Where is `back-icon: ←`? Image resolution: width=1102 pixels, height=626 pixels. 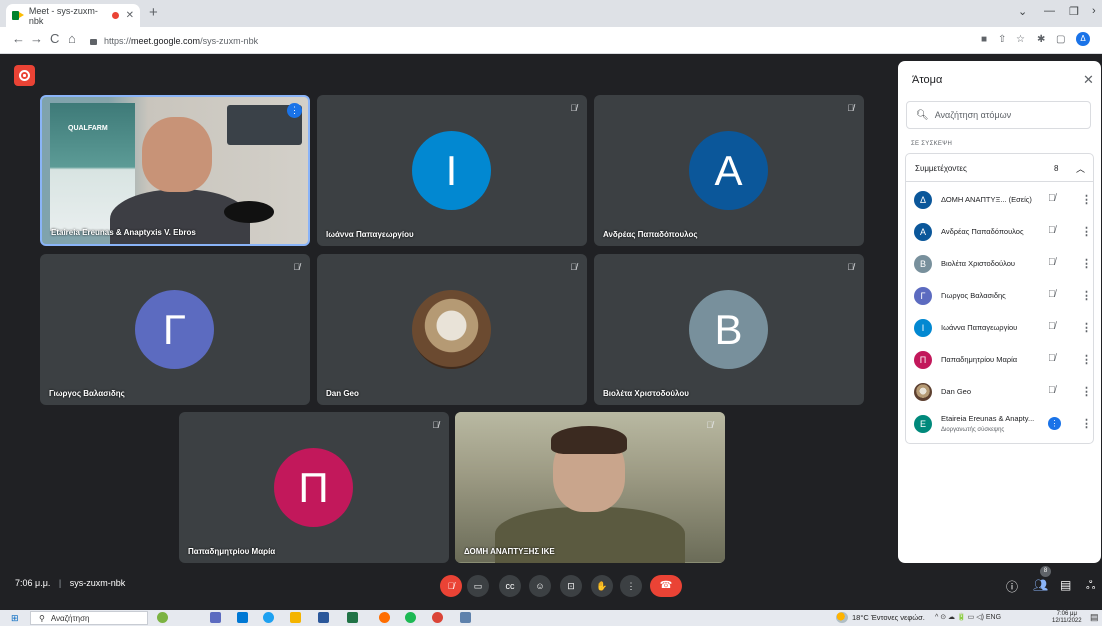 back-icon: ← is located at coordinates (18, 38).